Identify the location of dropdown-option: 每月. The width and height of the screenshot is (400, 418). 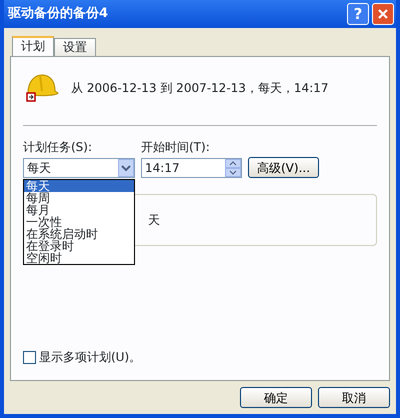
(79, 210).